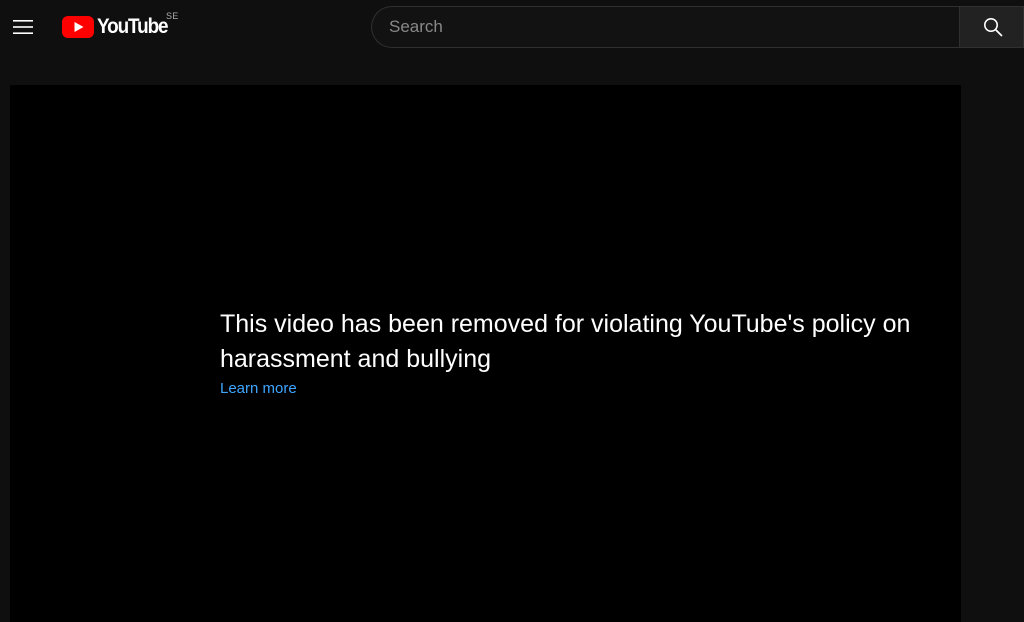 This screenshot has height=622, width=1024. I want to click on youtube-logo: YouTube, so click(118, 27).